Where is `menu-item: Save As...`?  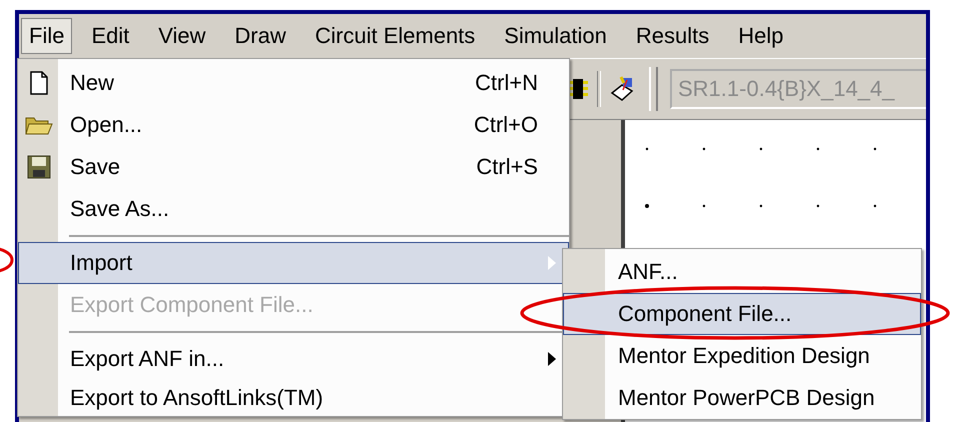 menu-item: Save As... is located at coordinates (293, 209).